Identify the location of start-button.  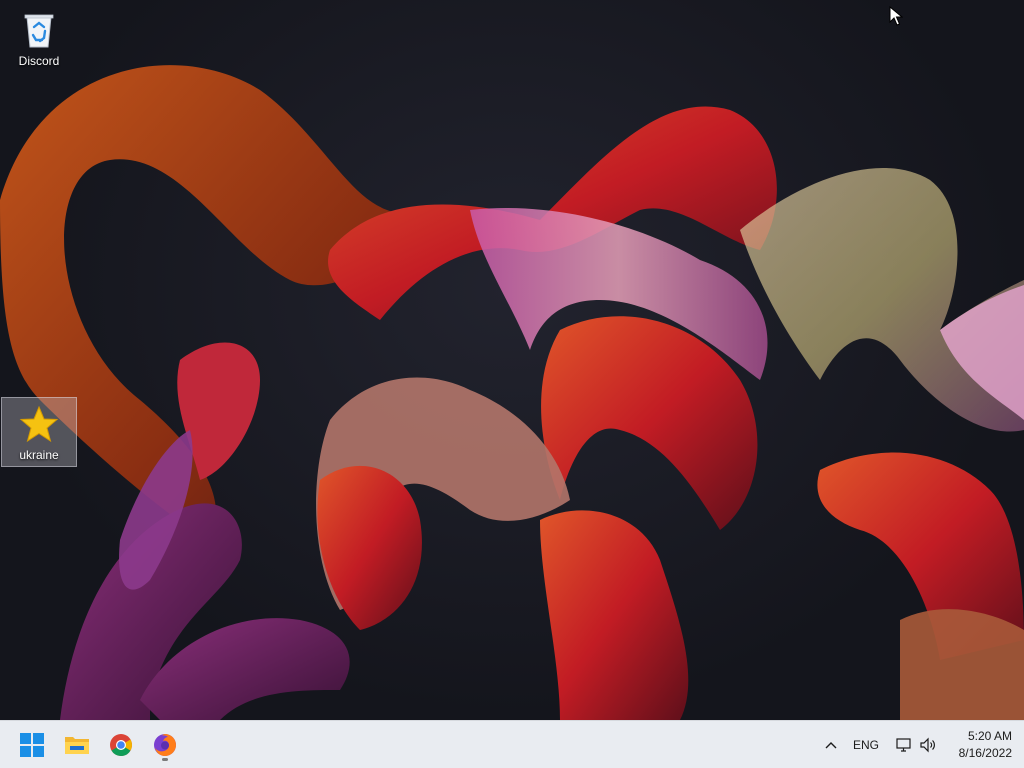
(32, 745).